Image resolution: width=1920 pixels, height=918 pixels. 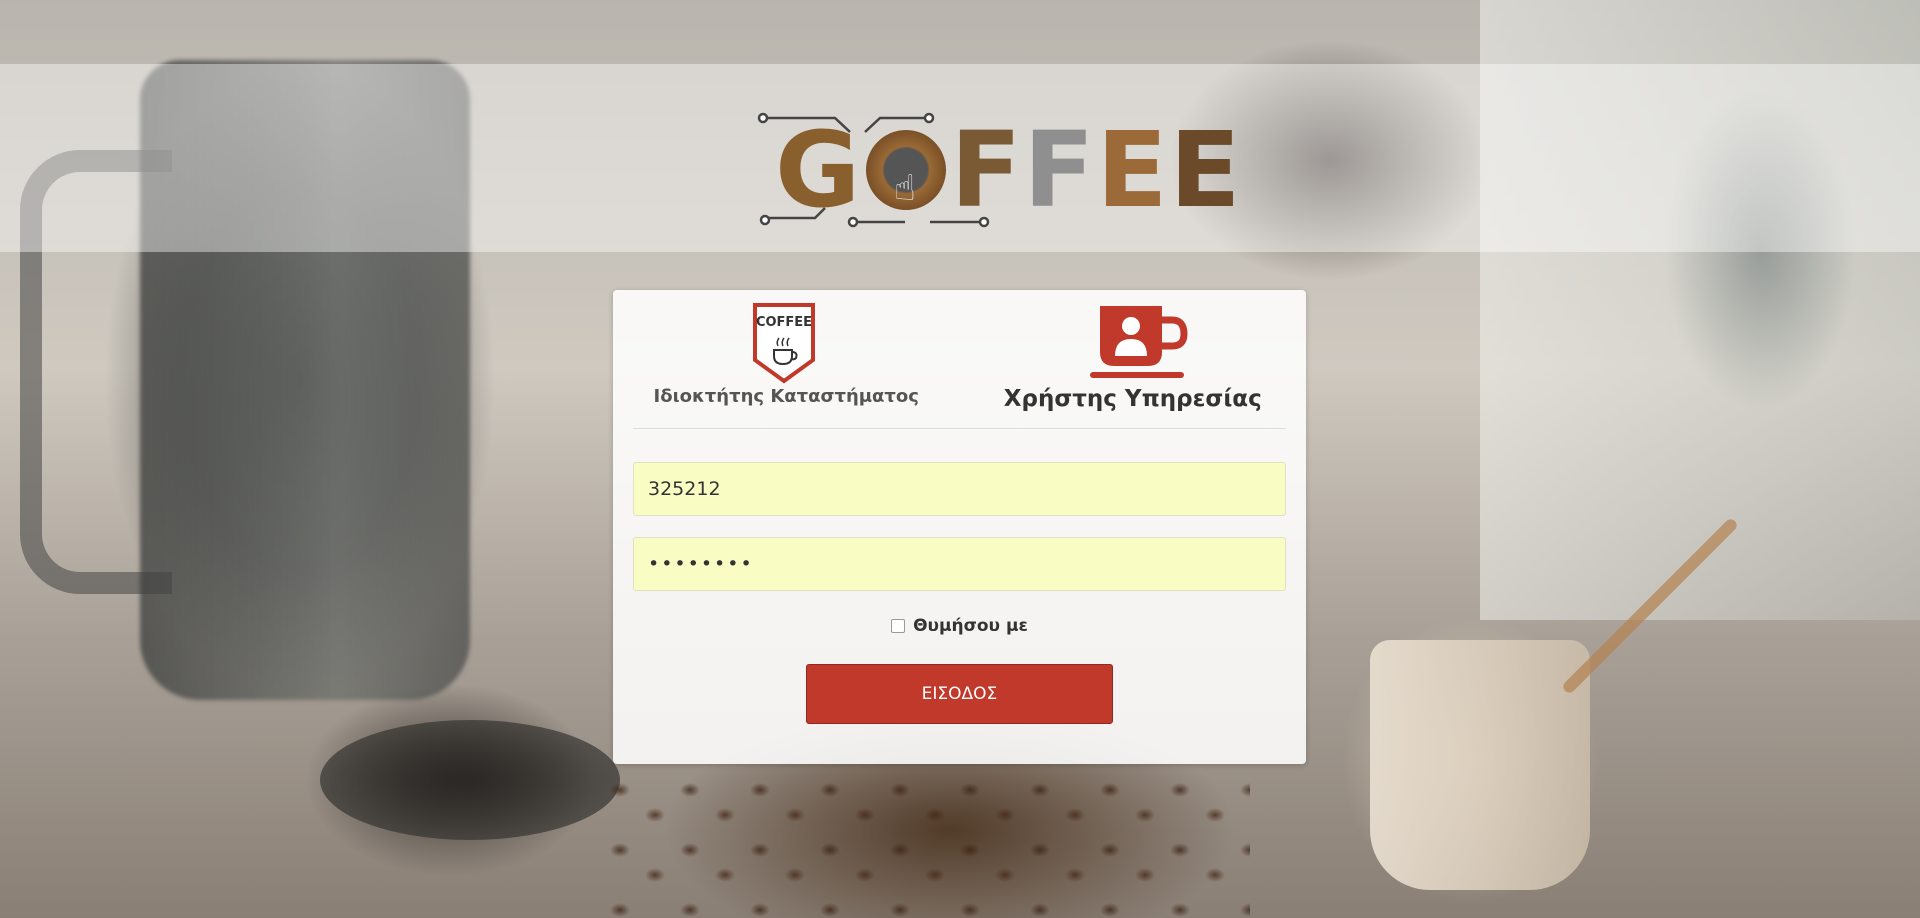 I want to click on coffee-shield-icon: COFFEE, so click(x=784, y=343).